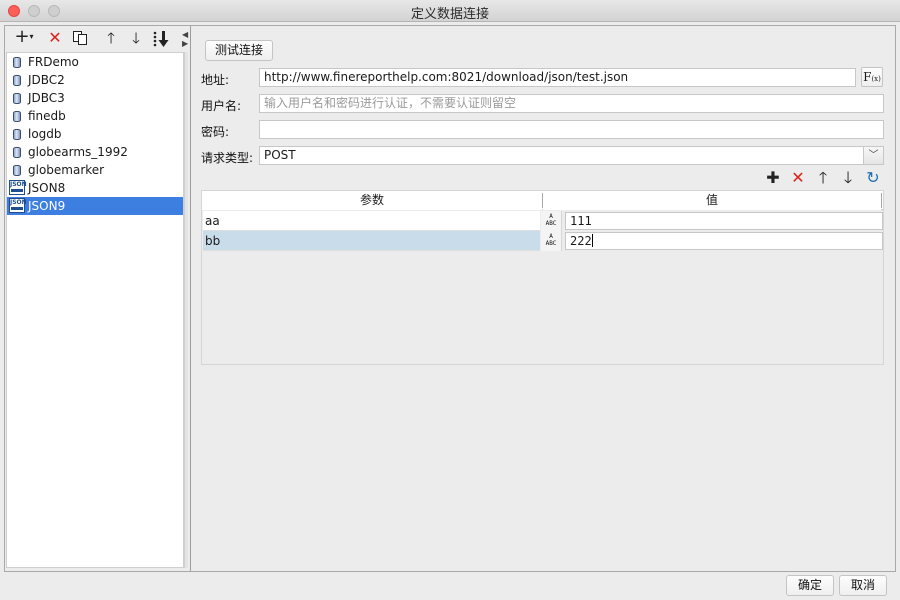 The height and width of the screenshot is (600, 900). What do you see at coordinates (724, 241) in the screenshot?
I see `param-value-cell-editing: 222` at bounding box center [724, 241].